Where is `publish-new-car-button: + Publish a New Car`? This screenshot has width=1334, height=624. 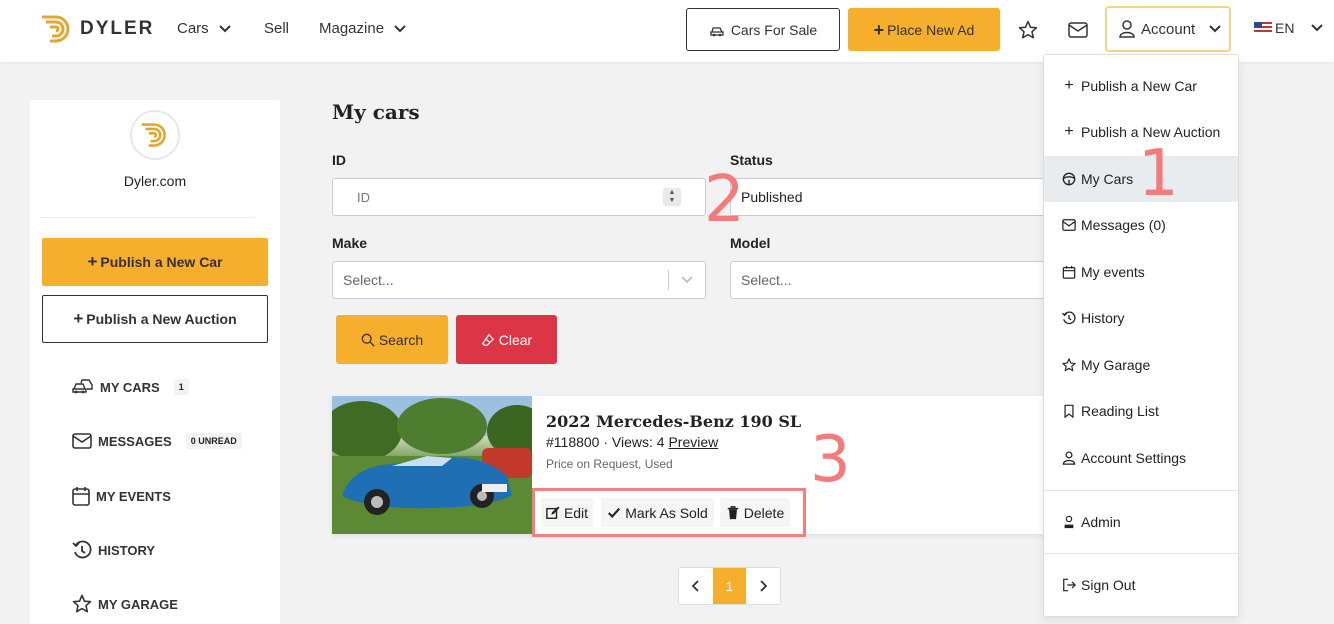 publish-new-car-button: + Publish a New Car is located at coordinates (155, 262).